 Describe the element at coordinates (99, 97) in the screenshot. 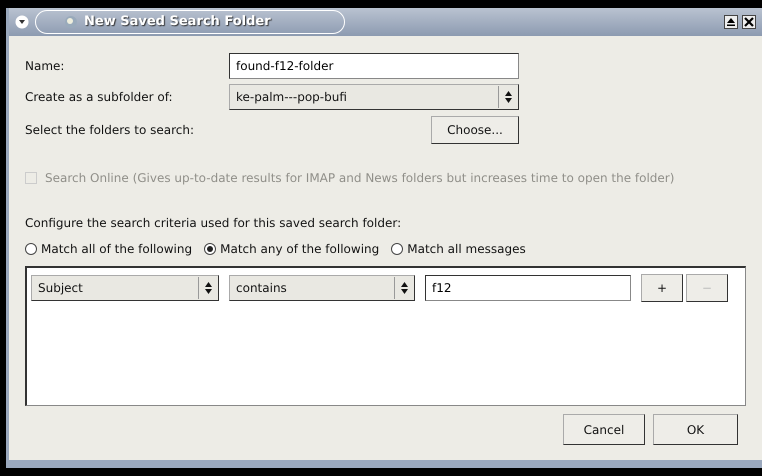

I see `subfolder-label: Create as a subfolder of:` at that location.